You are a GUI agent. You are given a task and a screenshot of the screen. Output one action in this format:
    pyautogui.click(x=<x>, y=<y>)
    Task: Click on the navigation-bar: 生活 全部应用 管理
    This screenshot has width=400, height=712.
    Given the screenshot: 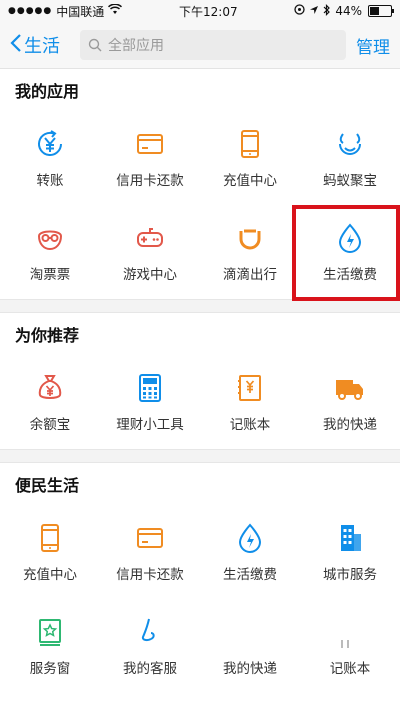 What is the action you would take?
    pyautogui.click(x=200, y=45)
    